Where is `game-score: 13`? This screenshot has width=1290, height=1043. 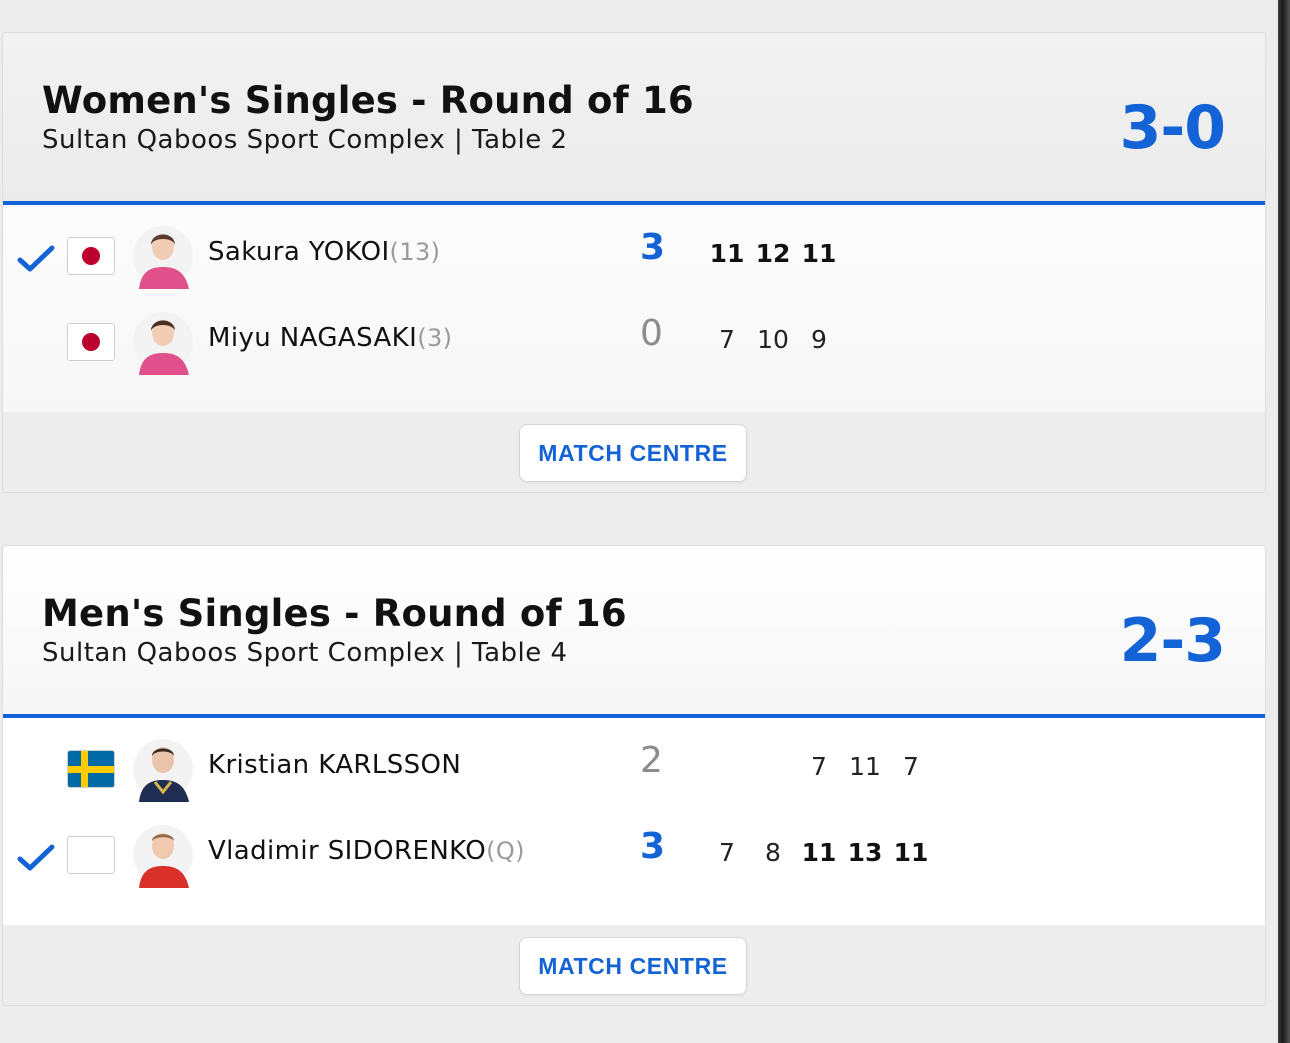 game-score: 13 is located at coordinates (865, 852).